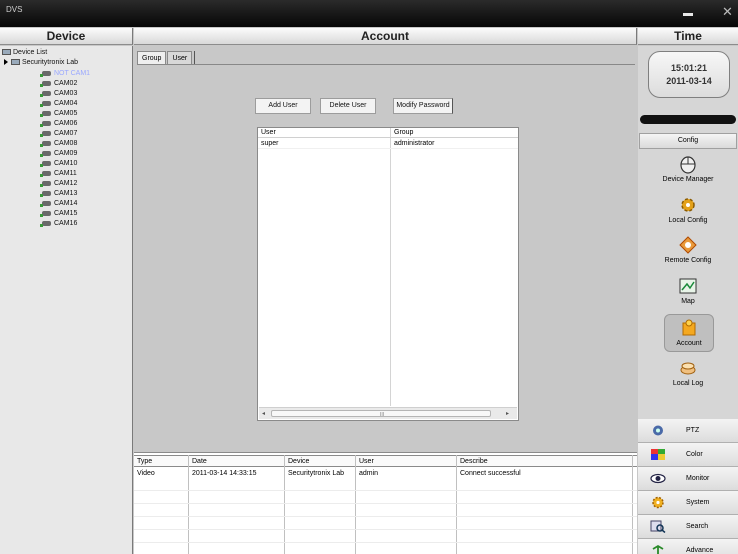  I want to click on clock-display: 15:01:21 2011-03-14, so click(689, 74).